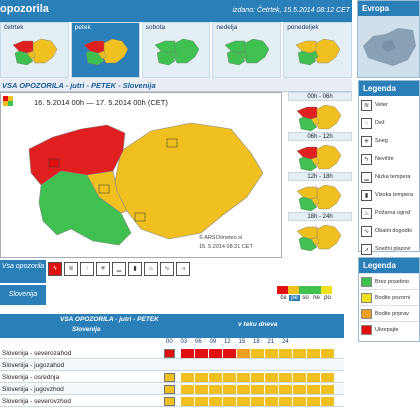 The width and height of the screenshot is (420, 420). Describe the element at coordinates (327, 298) in the screenshot. I see `day-selector-item: po` at that location.